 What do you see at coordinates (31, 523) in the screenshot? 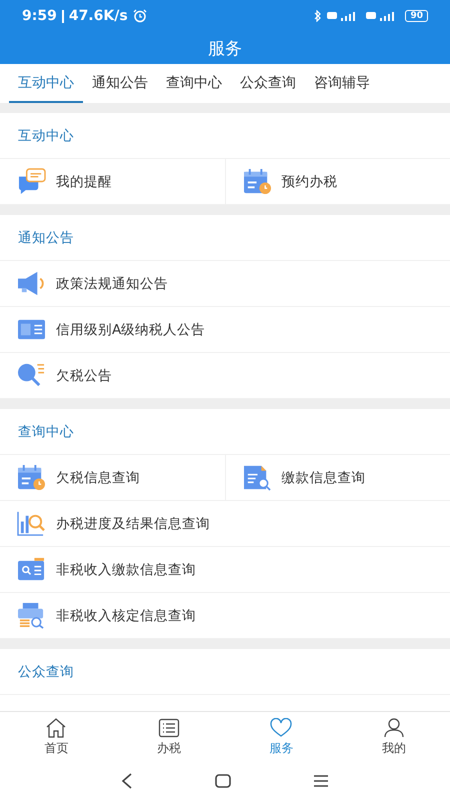
I see `bar-chart-search-icon` at bounding box center [31, 523].